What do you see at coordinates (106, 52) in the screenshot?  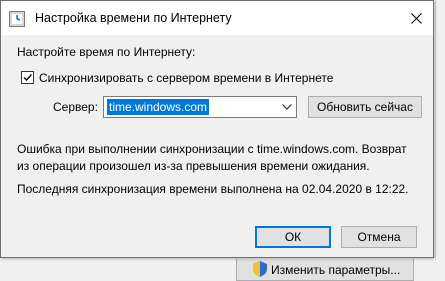 I see `dialog-heading: Настройте время по Интернету:` at bounding box center [106, 52].